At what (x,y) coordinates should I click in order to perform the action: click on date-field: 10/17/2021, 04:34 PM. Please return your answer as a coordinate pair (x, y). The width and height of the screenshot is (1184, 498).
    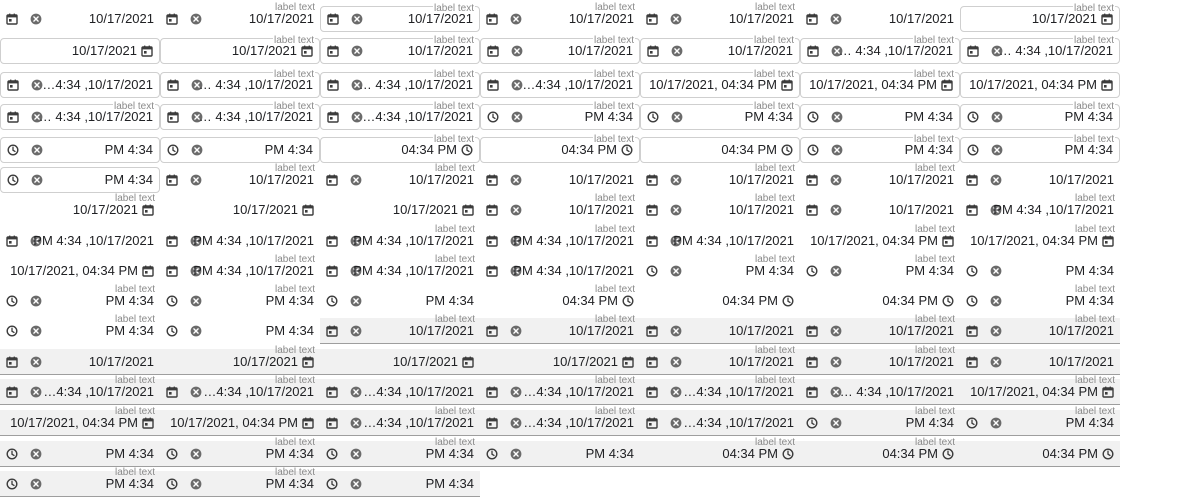
    Looking at the image, I should click on (80, 271).